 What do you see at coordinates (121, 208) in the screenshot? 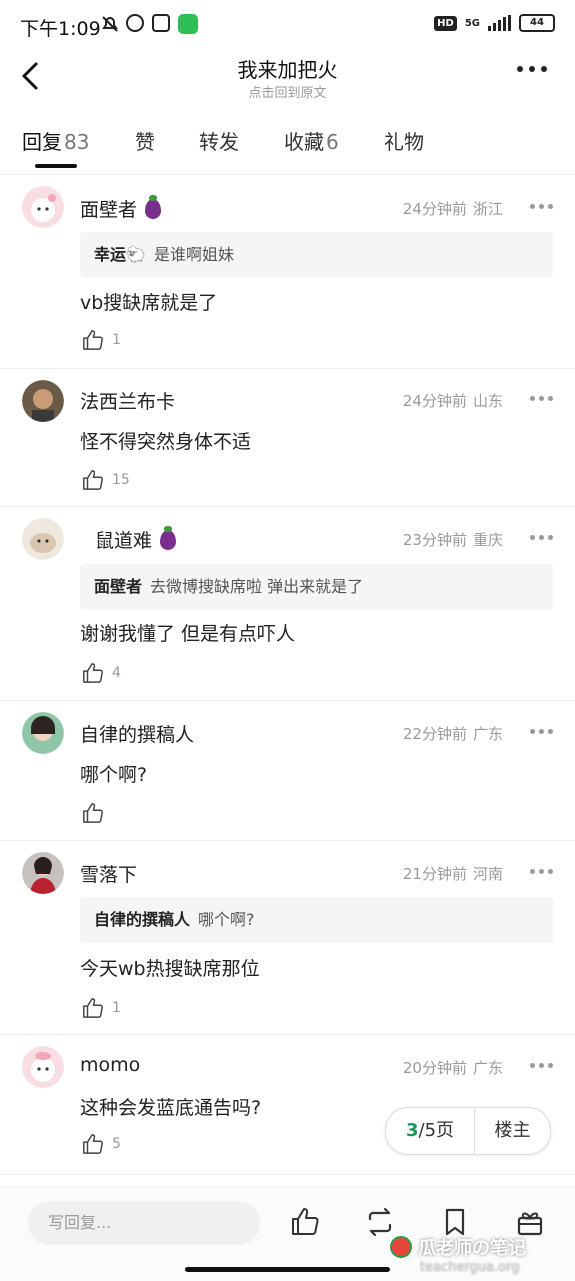
I see `comment-author: 面壁者` at bounding box center [121, 208].